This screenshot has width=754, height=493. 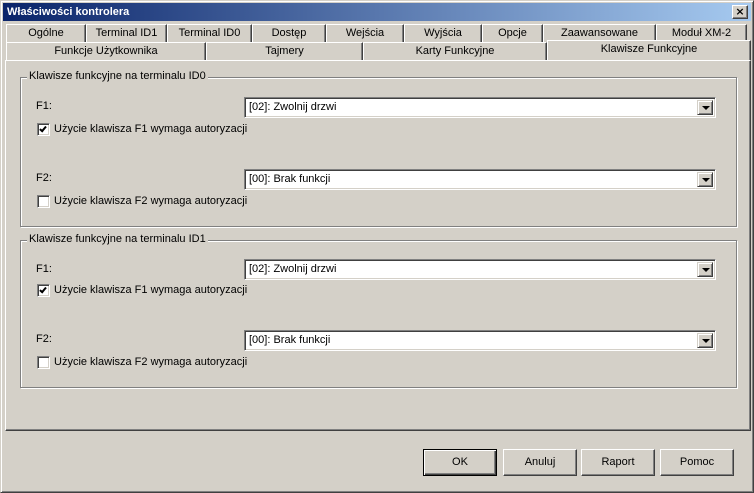 What do you see at coordinates (209, 33) in the screenshot?
I see `tab-terminal-id0: Terminal ID0` at bounding box center [209, 33].